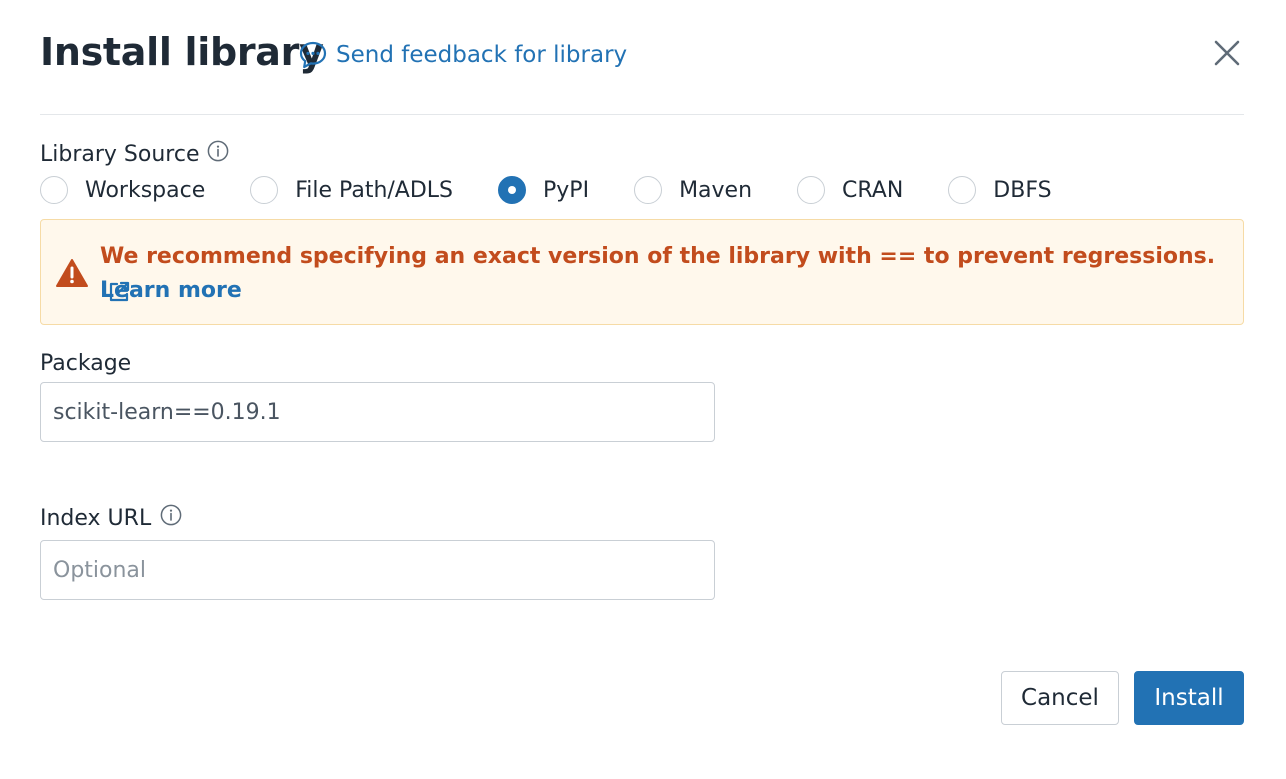  What do you see at coordinates (873, 190) in the screenshot?
I see `radio-label: CRAN` at bounding box center [873, 190].